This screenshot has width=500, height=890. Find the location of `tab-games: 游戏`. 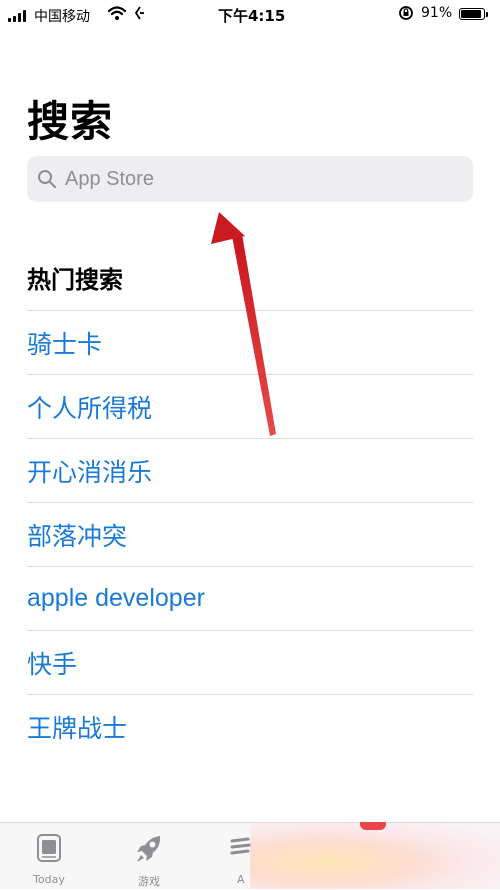

tab-games: 游戏 is located at coordinates (149, 856).